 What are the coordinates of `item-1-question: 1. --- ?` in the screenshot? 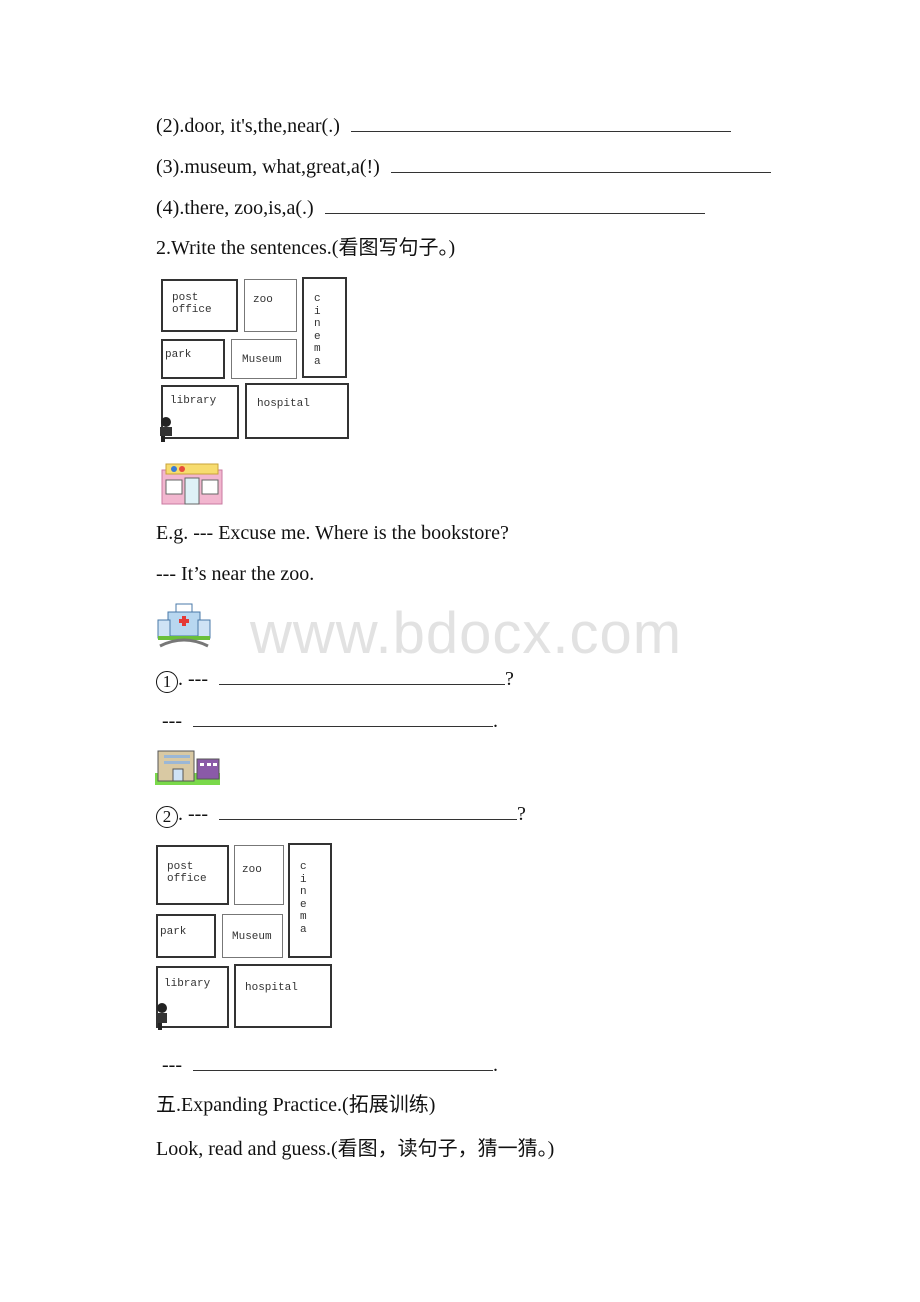 It's located at (335, 679).